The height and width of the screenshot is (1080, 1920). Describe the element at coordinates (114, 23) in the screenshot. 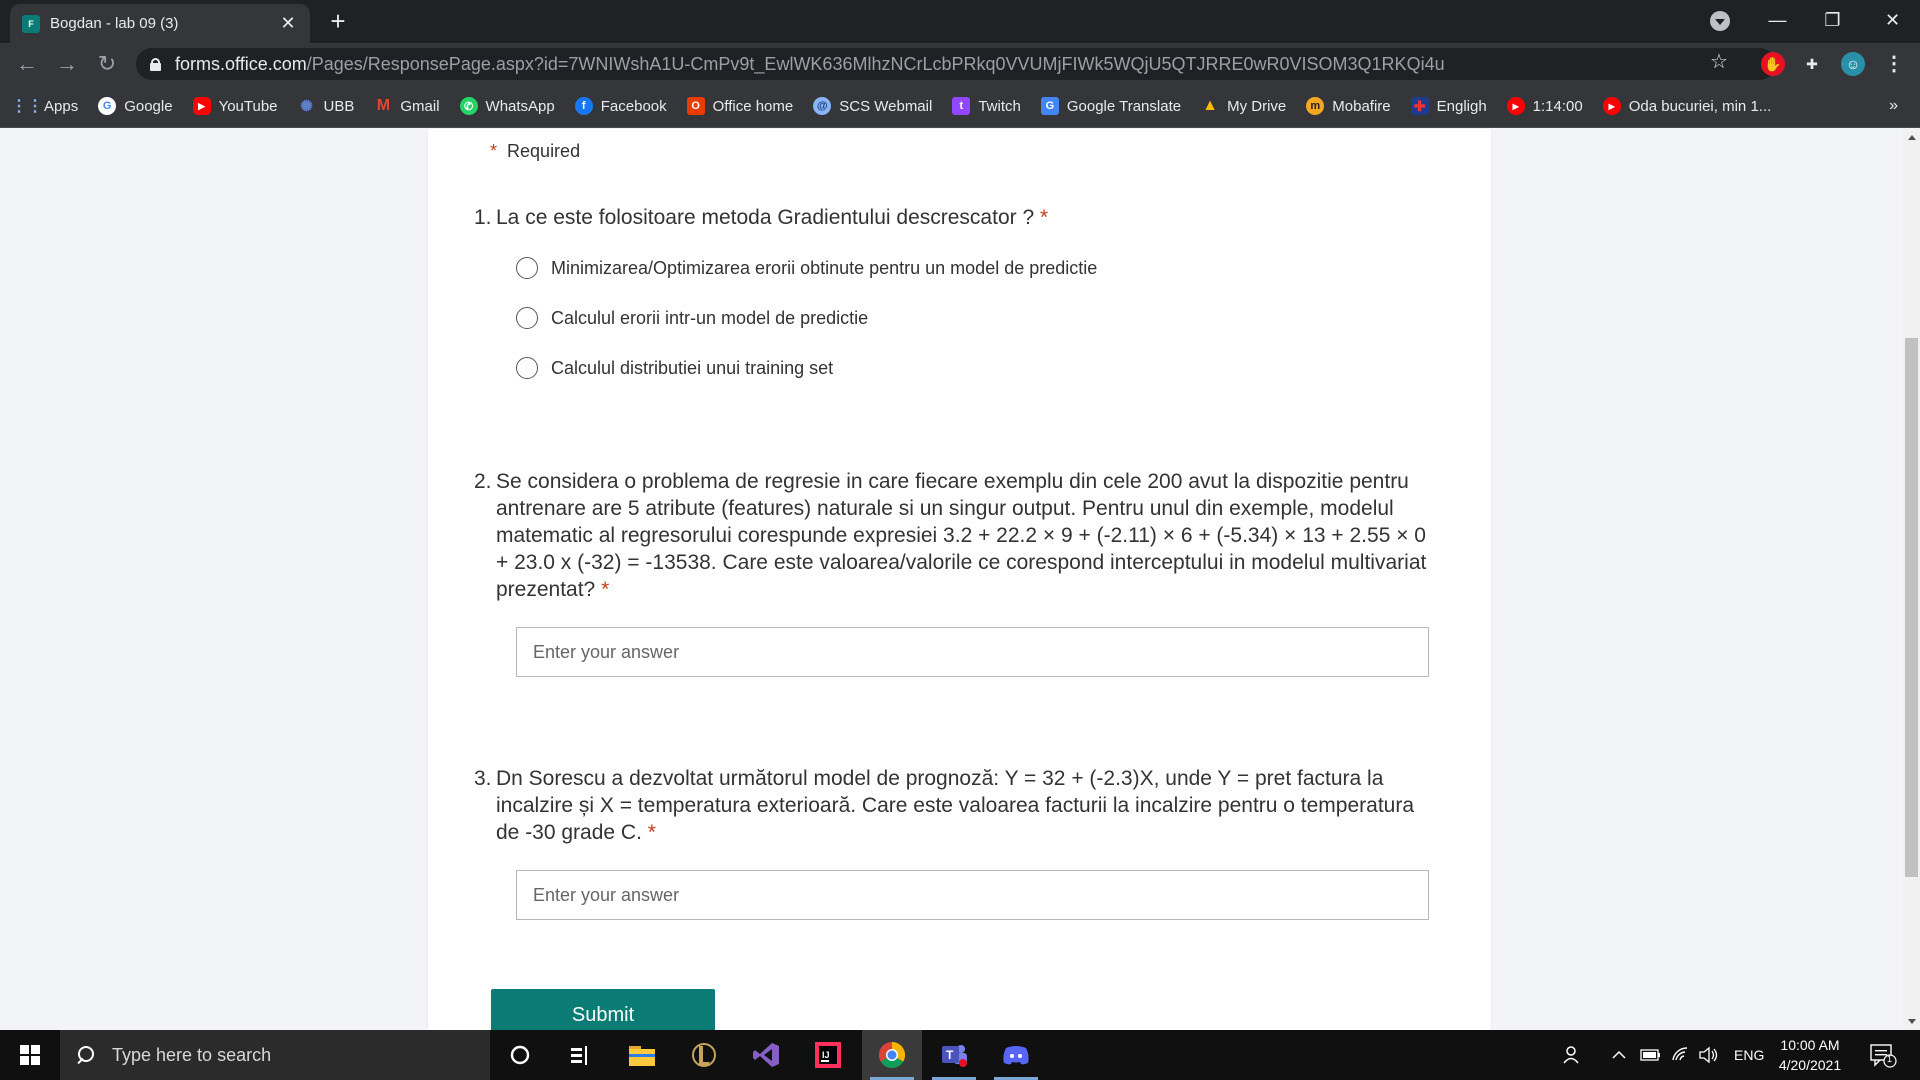

I see `tab-title: Bogdan - lab 09 (3)` at that location.